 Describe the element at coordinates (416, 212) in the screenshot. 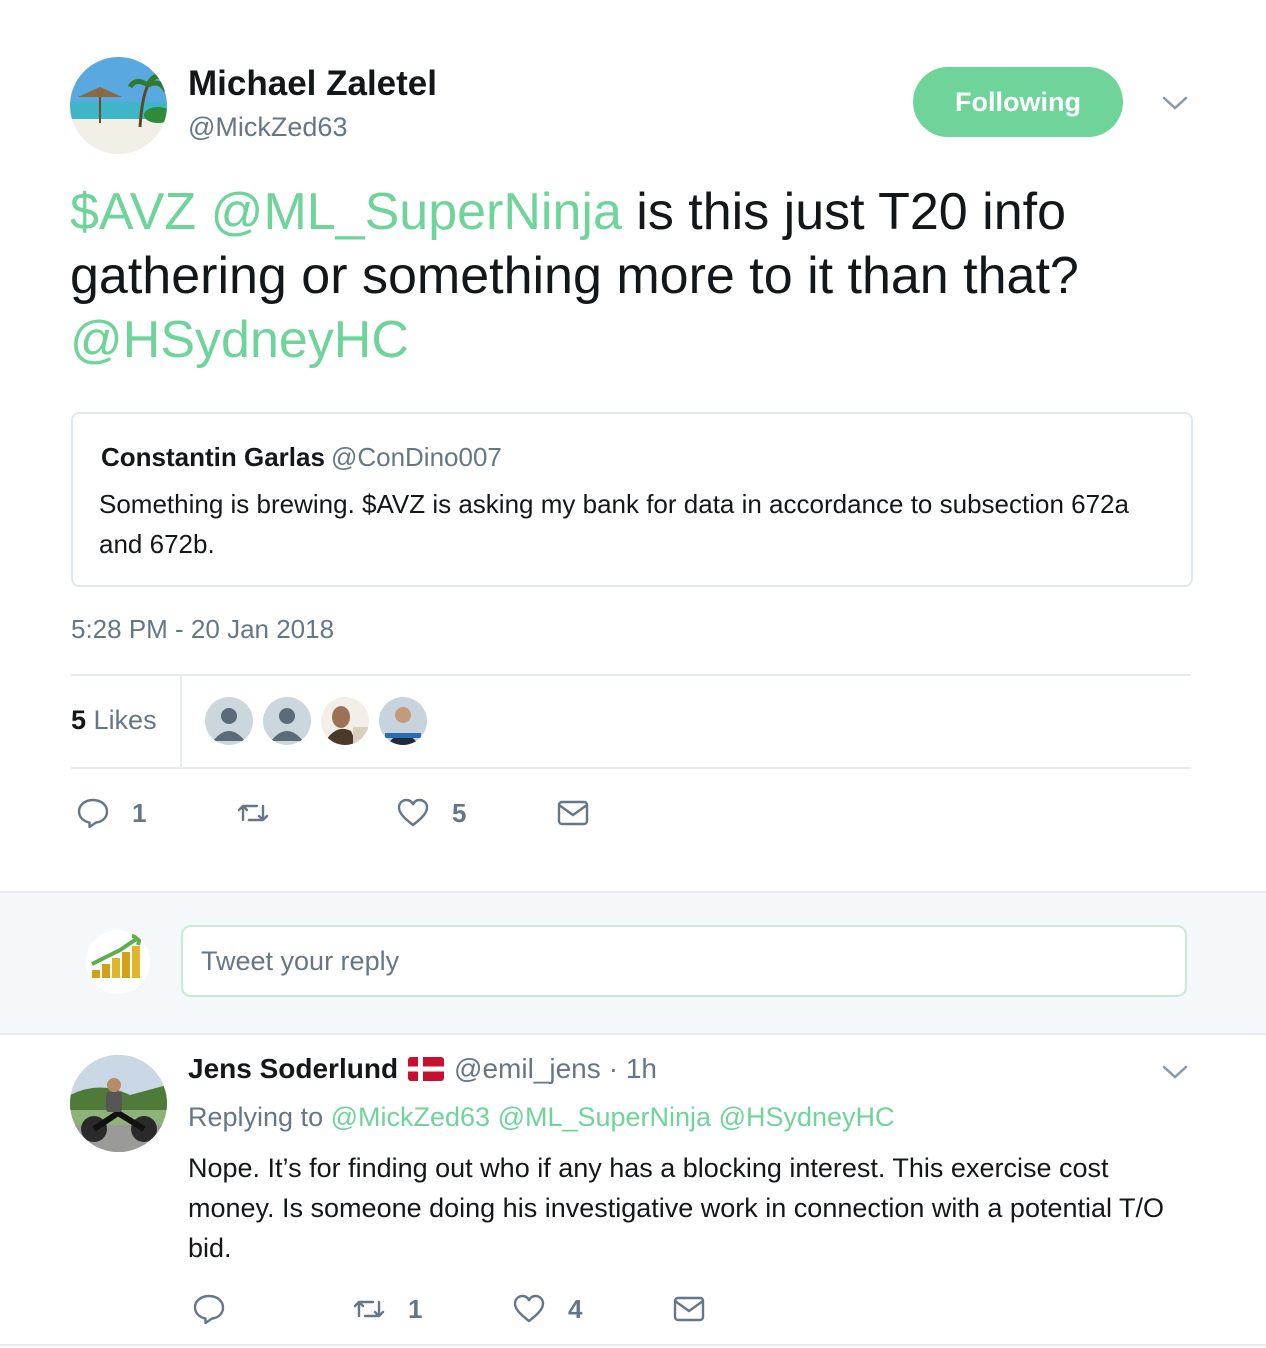

I see `mention-link: @ML_SuperNinja` at that location.